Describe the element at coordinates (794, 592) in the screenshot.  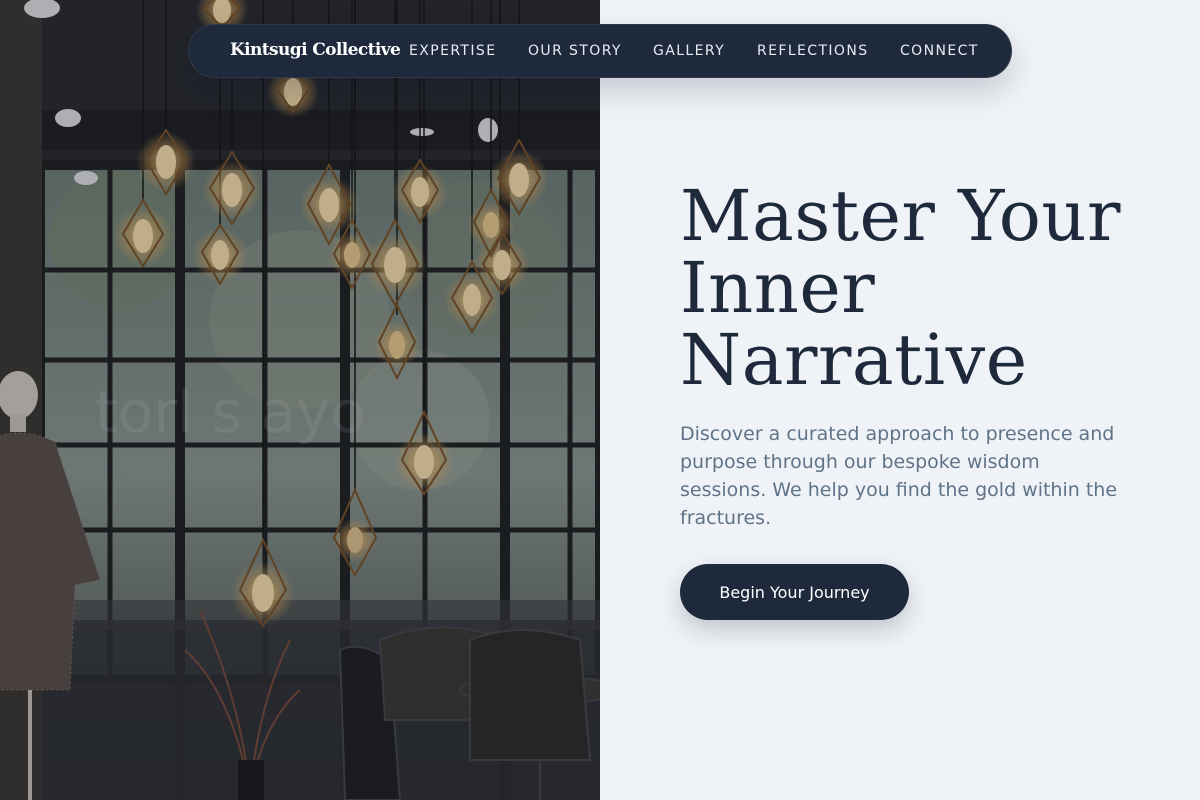
I see `begin-journey-button: Begin Your Journey` at that location.